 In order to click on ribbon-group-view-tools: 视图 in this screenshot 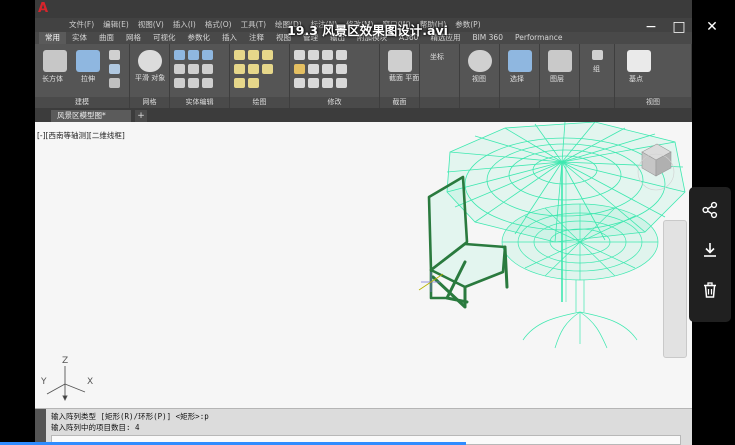, I will do `click(480, 76)`.